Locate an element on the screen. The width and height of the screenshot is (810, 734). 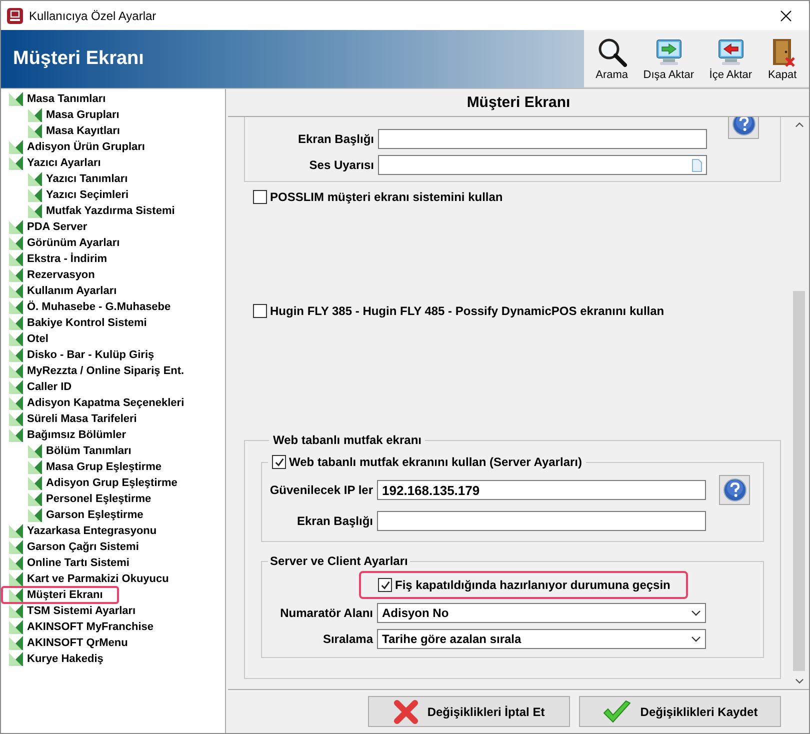
check-icon is located at coordinates (617, 711).